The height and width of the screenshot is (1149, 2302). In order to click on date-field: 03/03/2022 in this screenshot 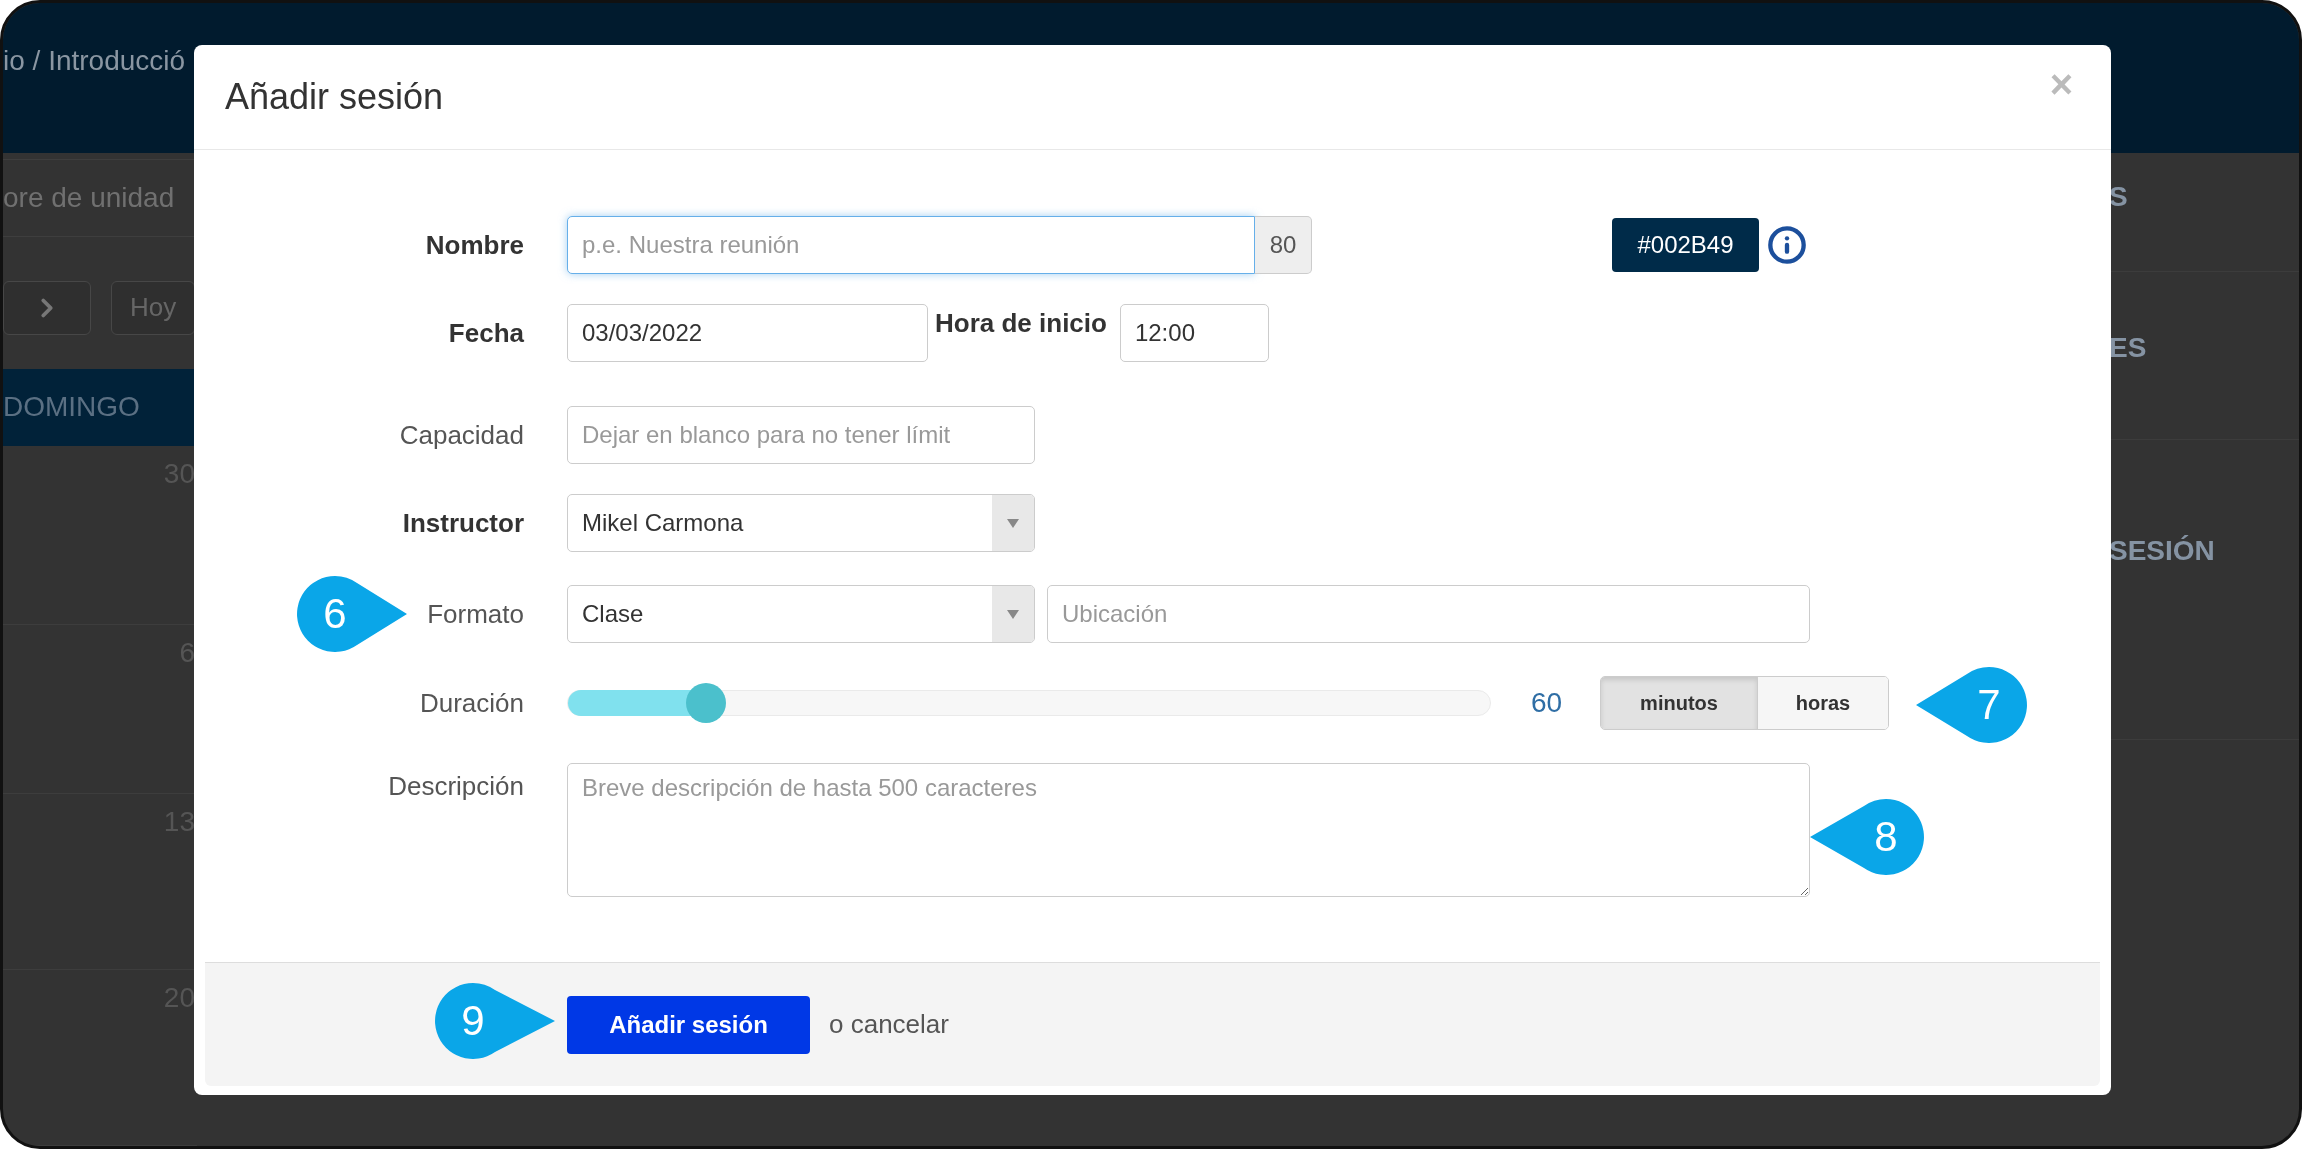, I will do `click(747, 333)`.